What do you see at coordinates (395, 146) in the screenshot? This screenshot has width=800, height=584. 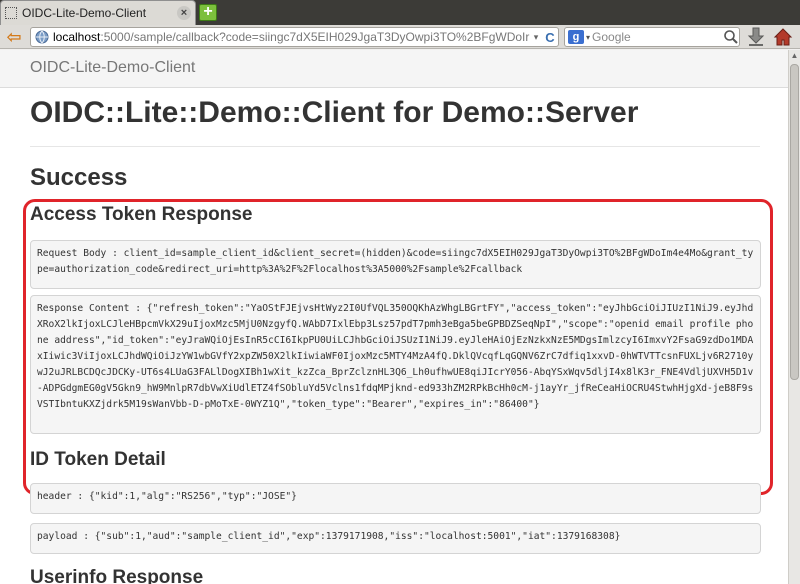 I see `title-divider` at bounding box center [395, 146].